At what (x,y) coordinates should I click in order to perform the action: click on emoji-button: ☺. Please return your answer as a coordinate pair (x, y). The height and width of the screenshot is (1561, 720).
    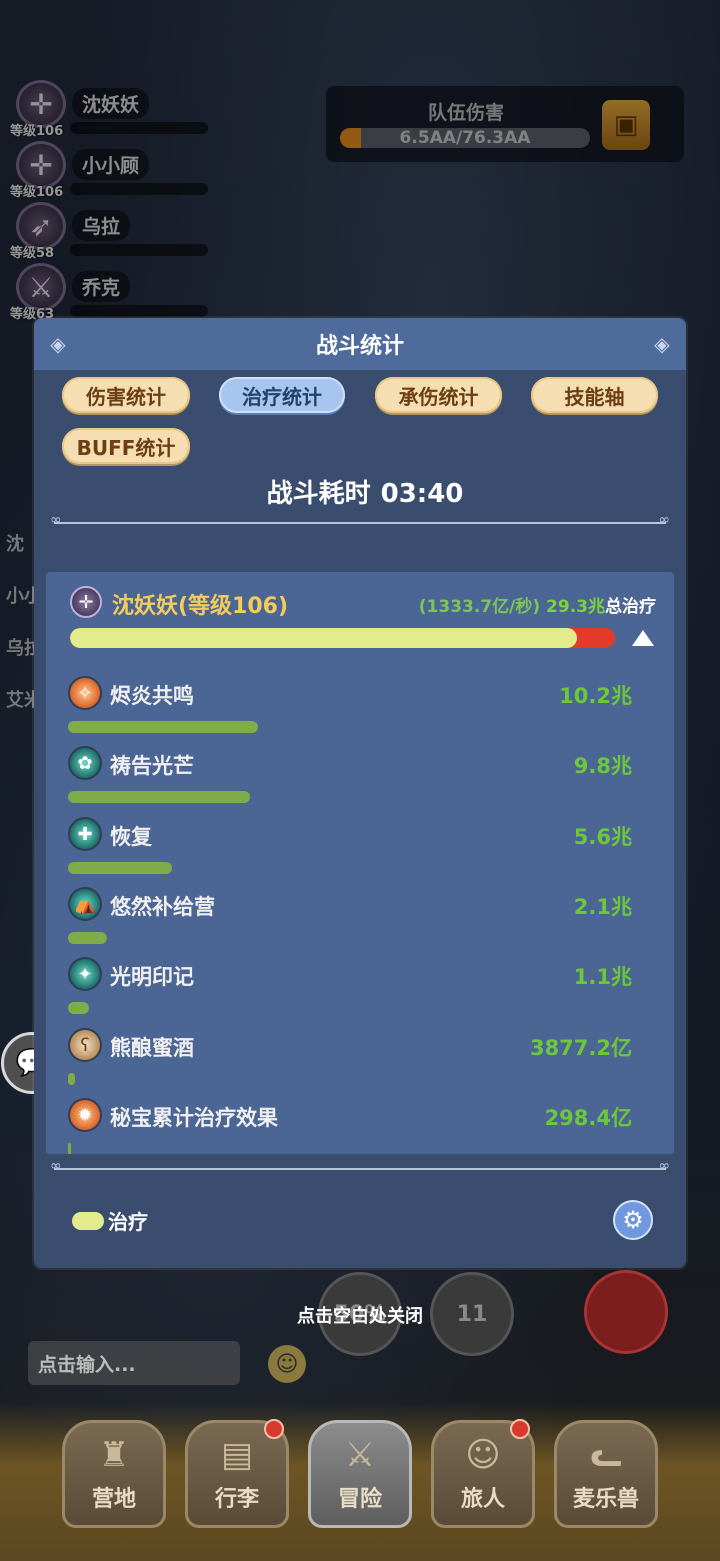
    Looking at the image, I should click on (287, 1364).